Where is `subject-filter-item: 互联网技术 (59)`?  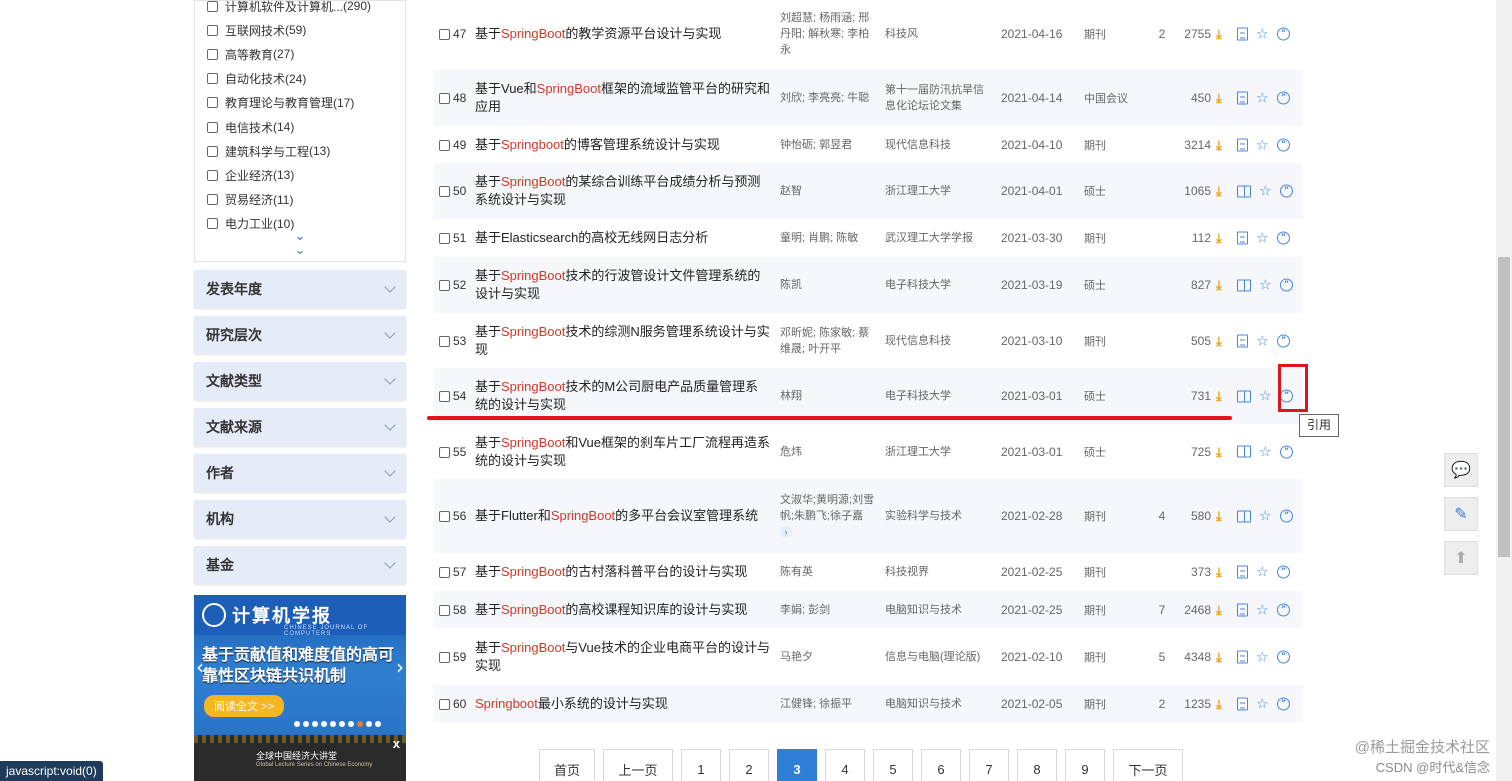 subject-filter-item: 互联网技术 (59) is located at coordinates (306, 30).